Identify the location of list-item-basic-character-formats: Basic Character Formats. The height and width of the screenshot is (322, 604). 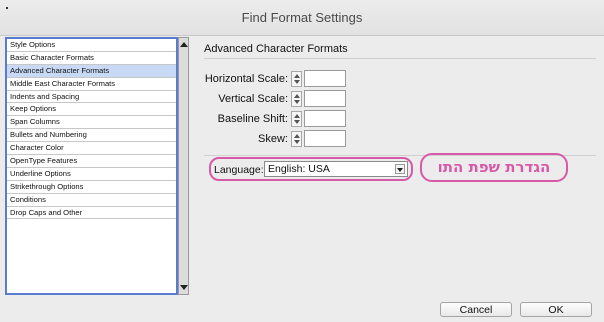
(91, 58).